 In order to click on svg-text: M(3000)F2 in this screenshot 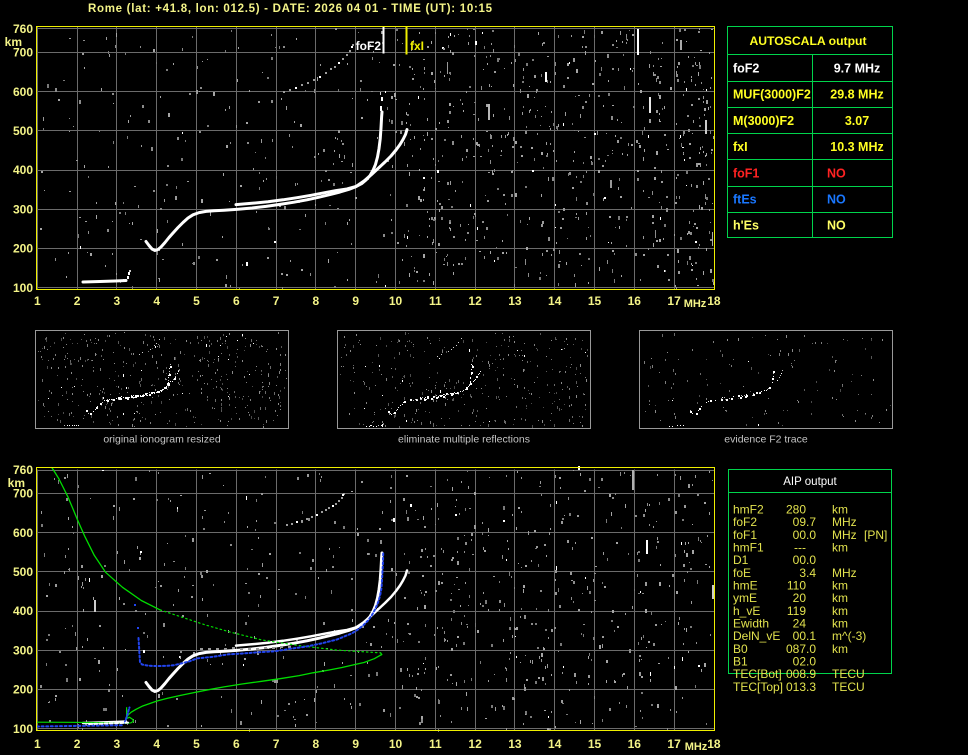, I will do `click(763, 121)`.